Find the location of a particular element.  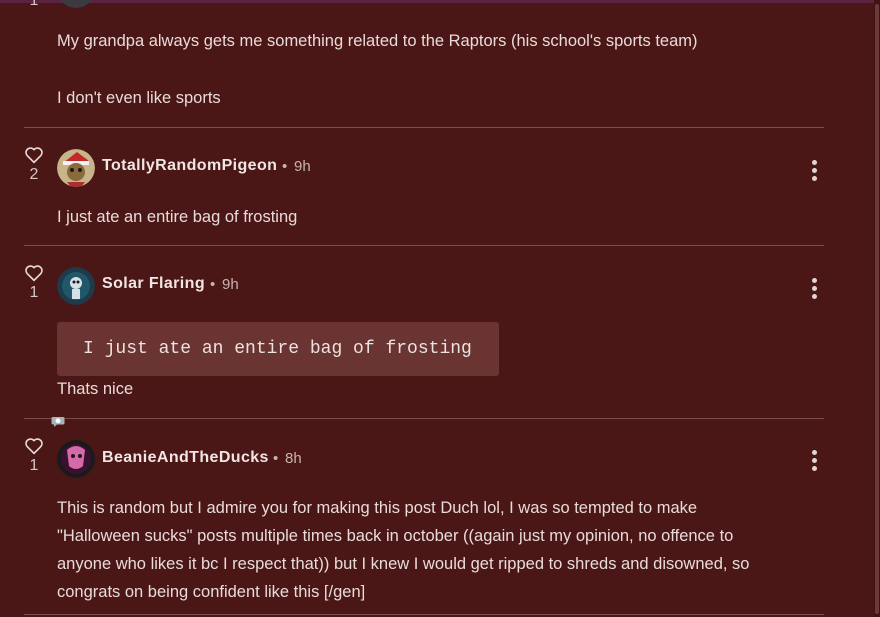

username: Solar Flaring is located at coordinates (153, 284).